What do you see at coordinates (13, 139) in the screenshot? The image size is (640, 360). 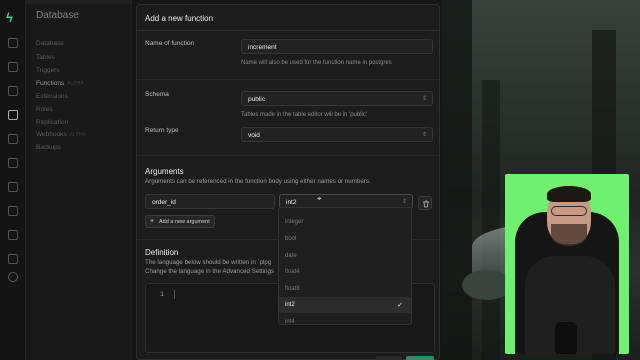 I see `auth-icon` at bounding box center [13, 139].